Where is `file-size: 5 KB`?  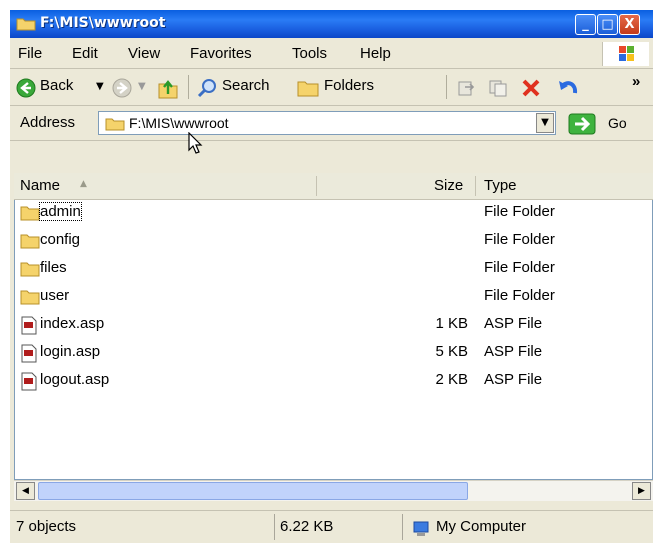 file-size: 5 KB is located at coordinates (451, 351).